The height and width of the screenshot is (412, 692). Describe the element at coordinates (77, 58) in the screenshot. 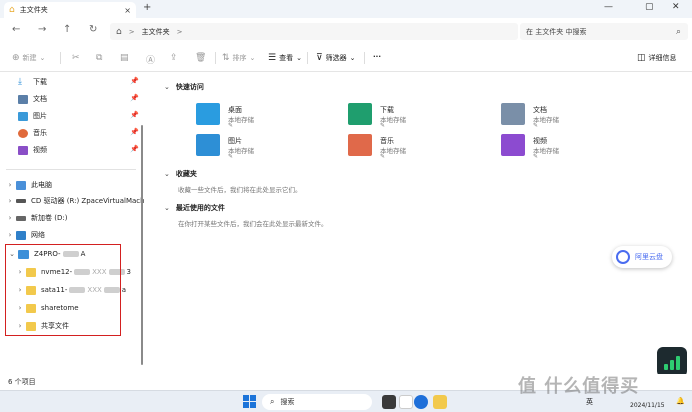

I see `cut-icon: ✂` at that location.